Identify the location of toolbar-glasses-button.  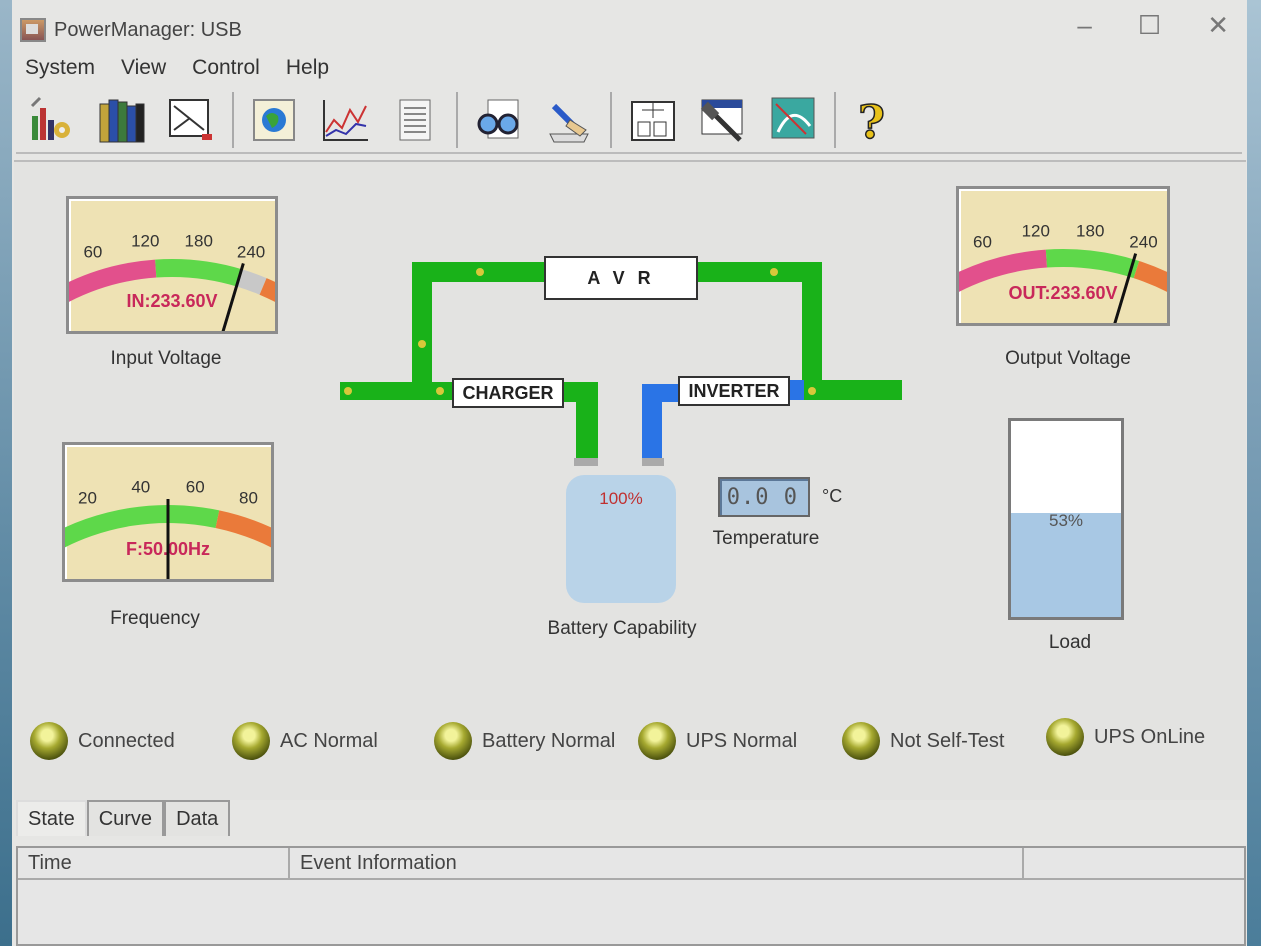
(499, 120).